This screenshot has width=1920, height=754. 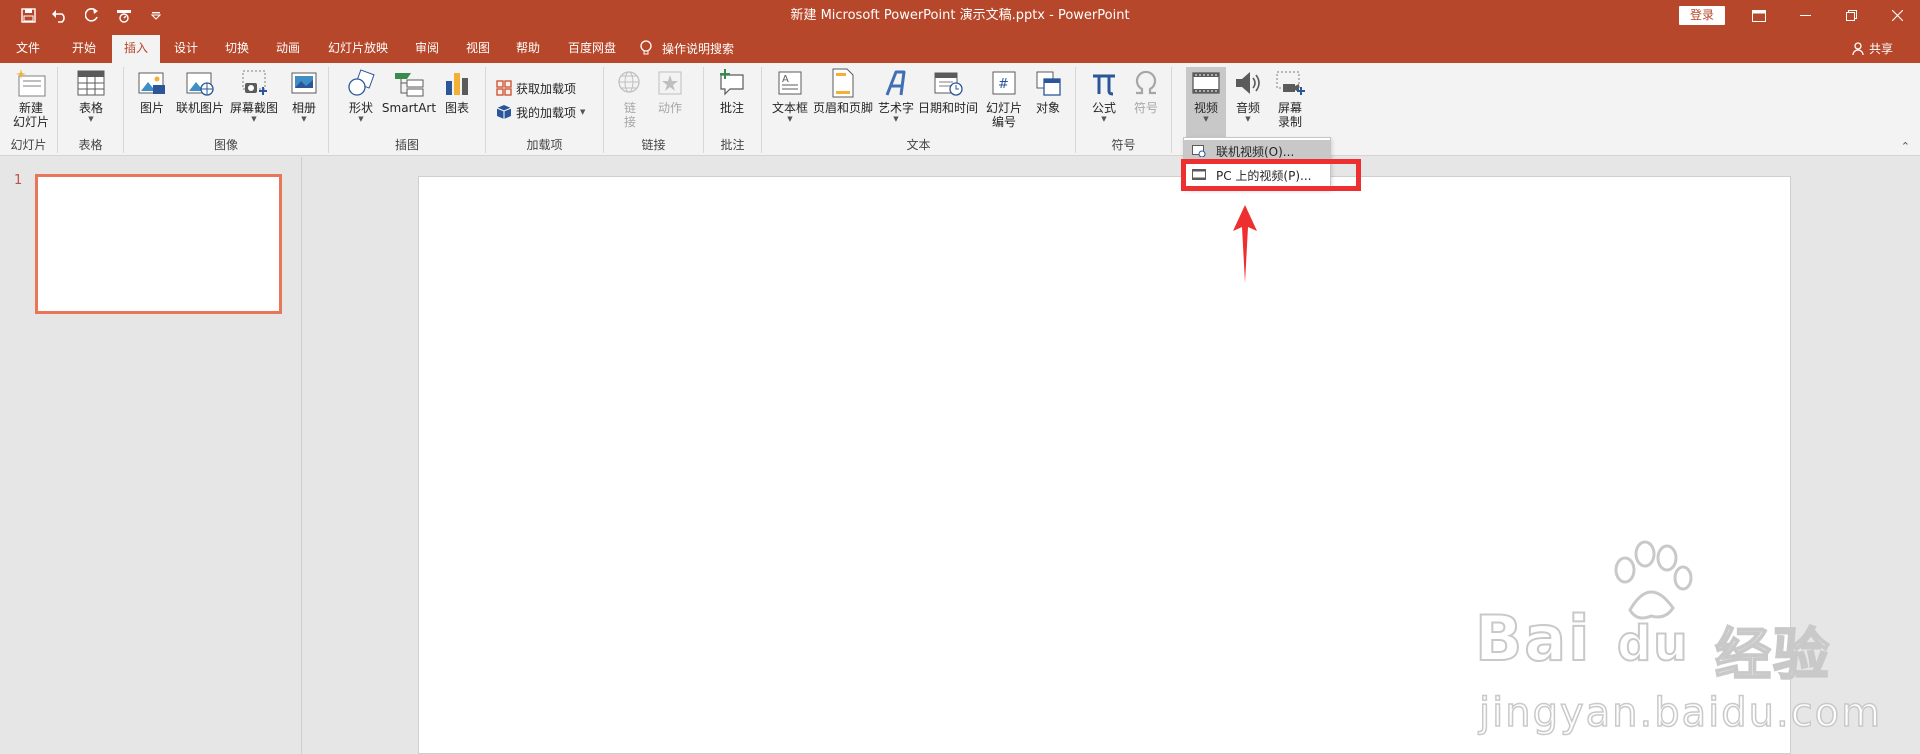 I want to click on login-button: 登录, so click(x=1702, y=15).